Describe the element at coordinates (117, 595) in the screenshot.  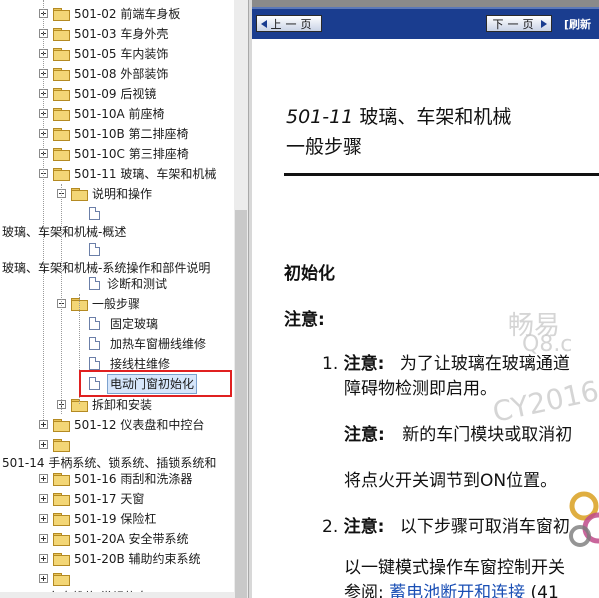
I see `tree-horizontal-scrollbar` at that location.